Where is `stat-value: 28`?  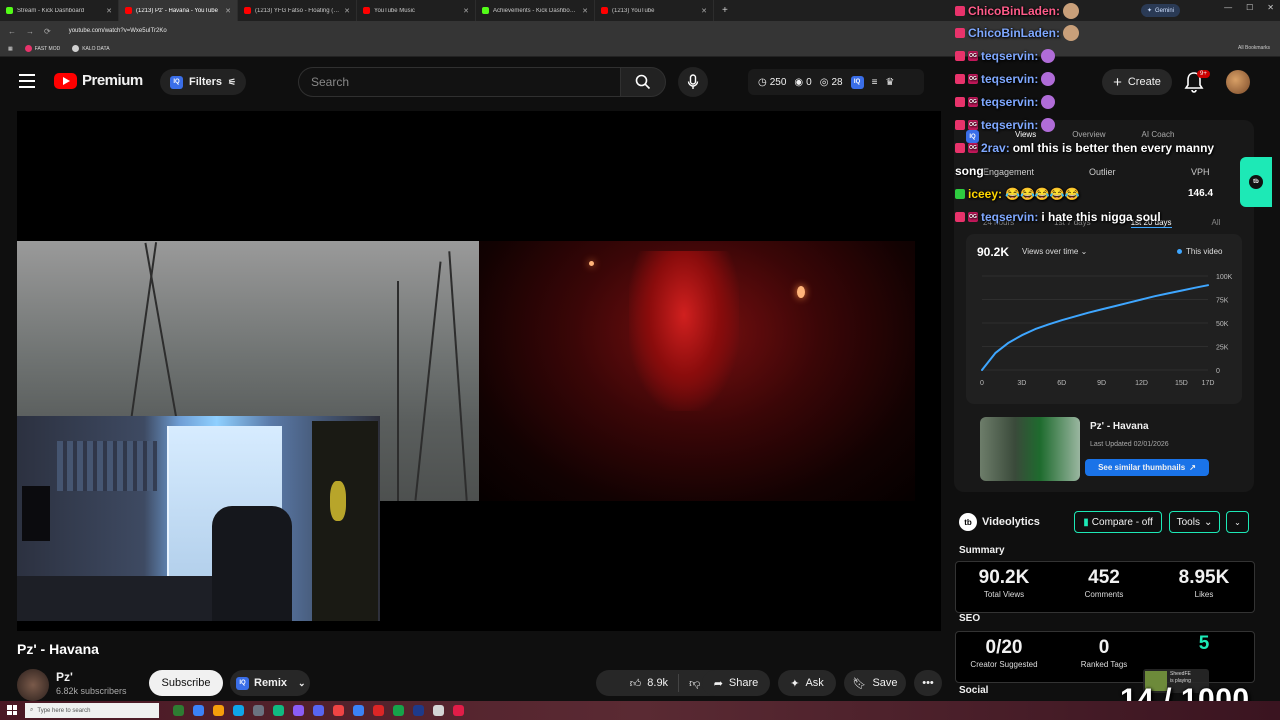 stat-value: 28 is located at coordinates (837, 82).